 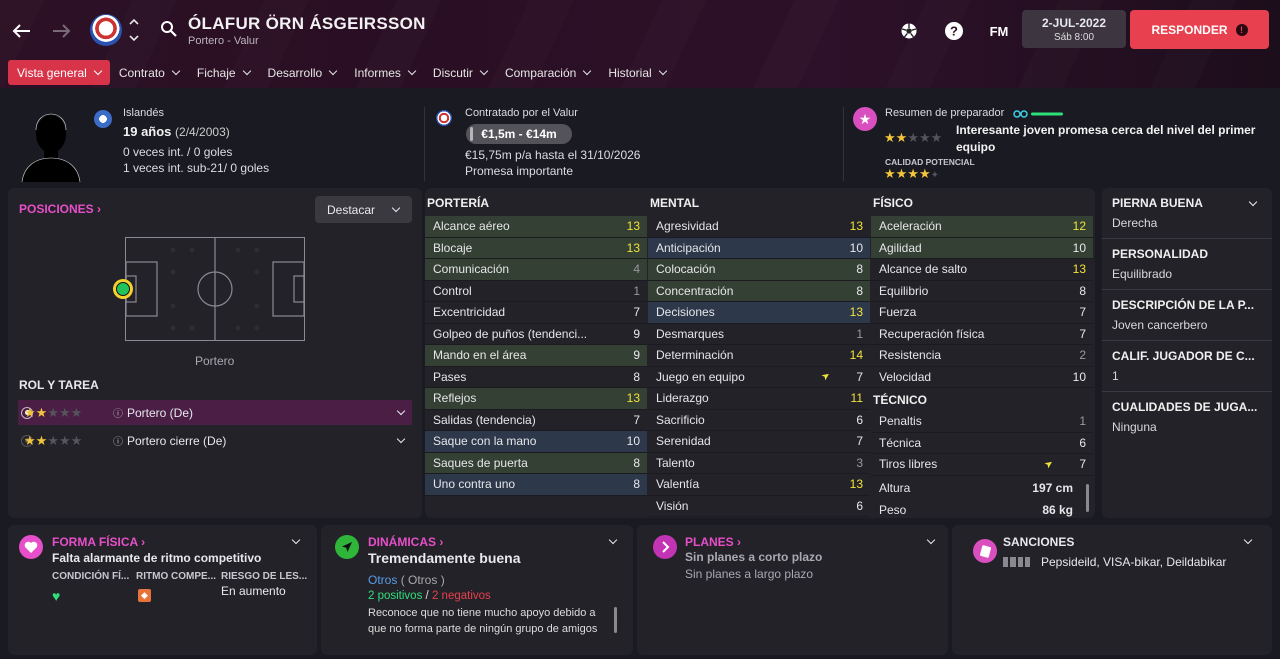 I want to click on squad-status: Promesa importante, so click(x=519, y=171).